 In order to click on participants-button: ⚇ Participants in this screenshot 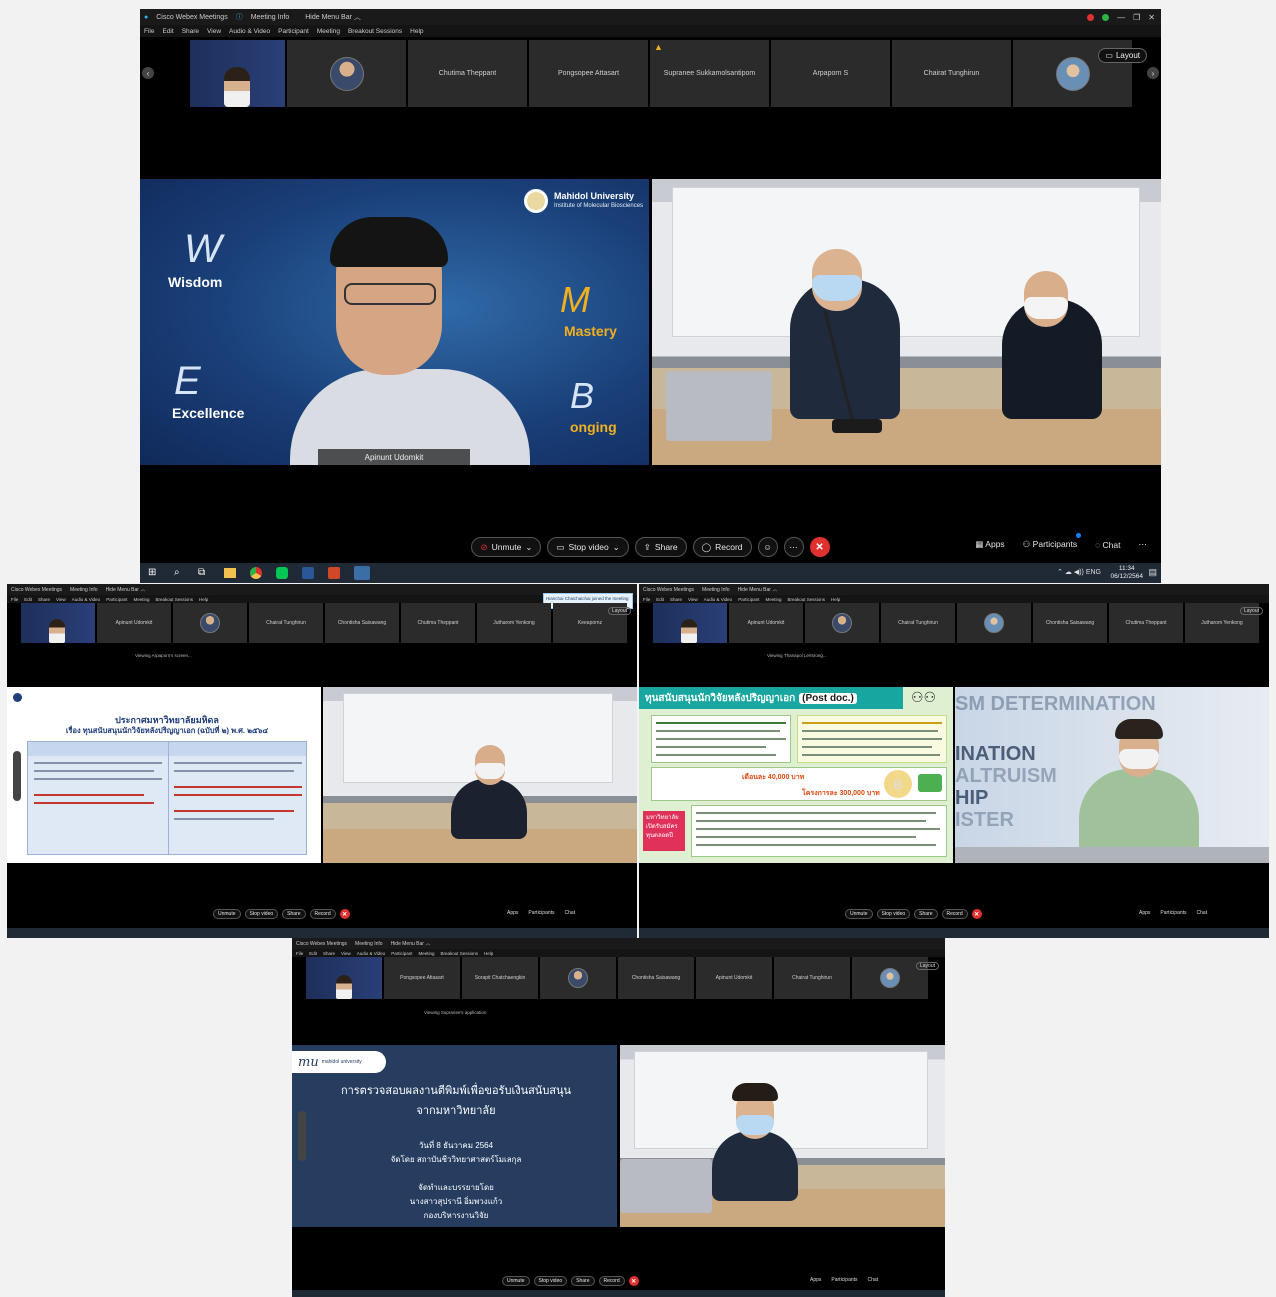, I will do `click(1052, 541)`.